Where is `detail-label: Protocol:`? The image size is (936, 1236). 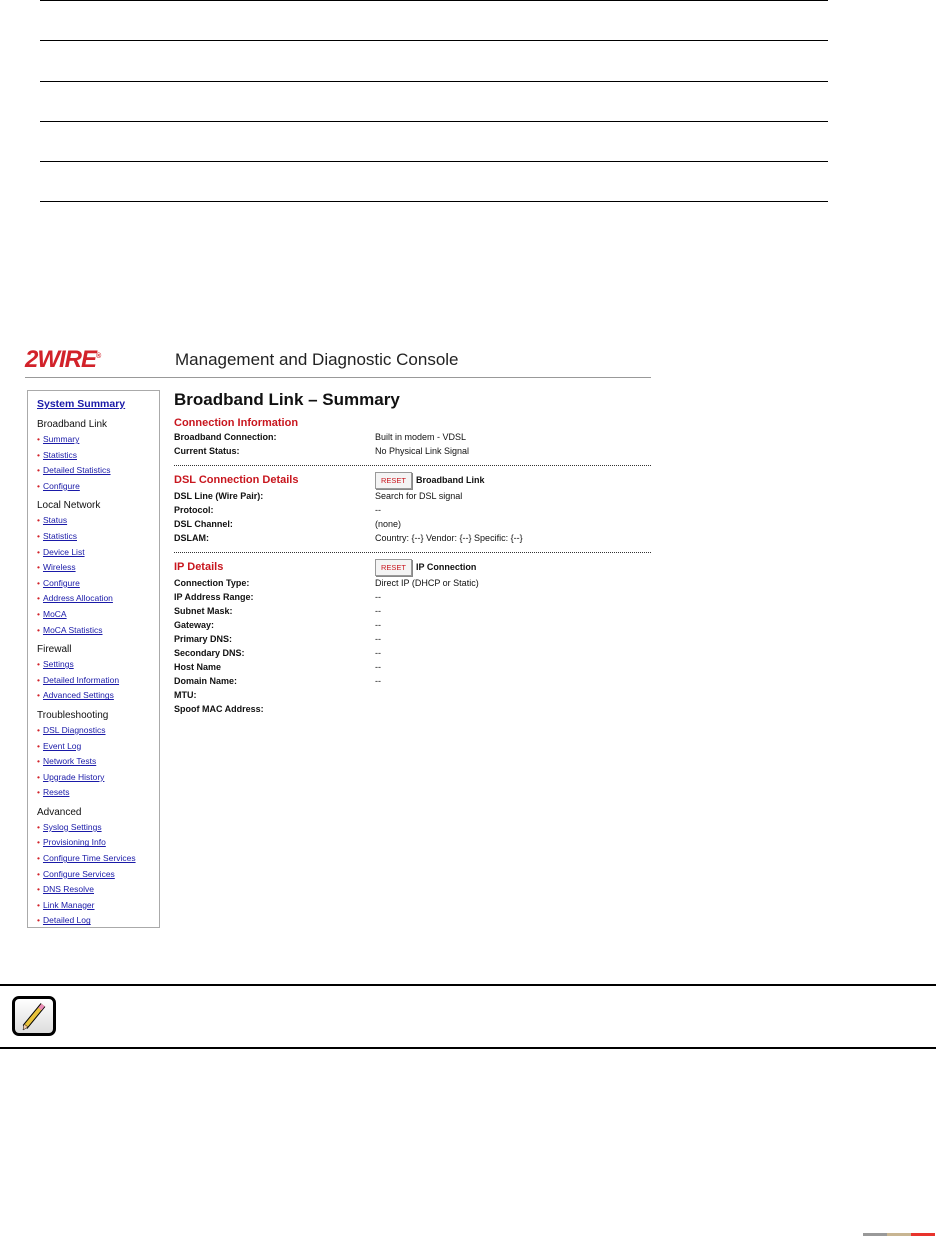 detail-label: Protocol: is located at coordinates (194, 510).